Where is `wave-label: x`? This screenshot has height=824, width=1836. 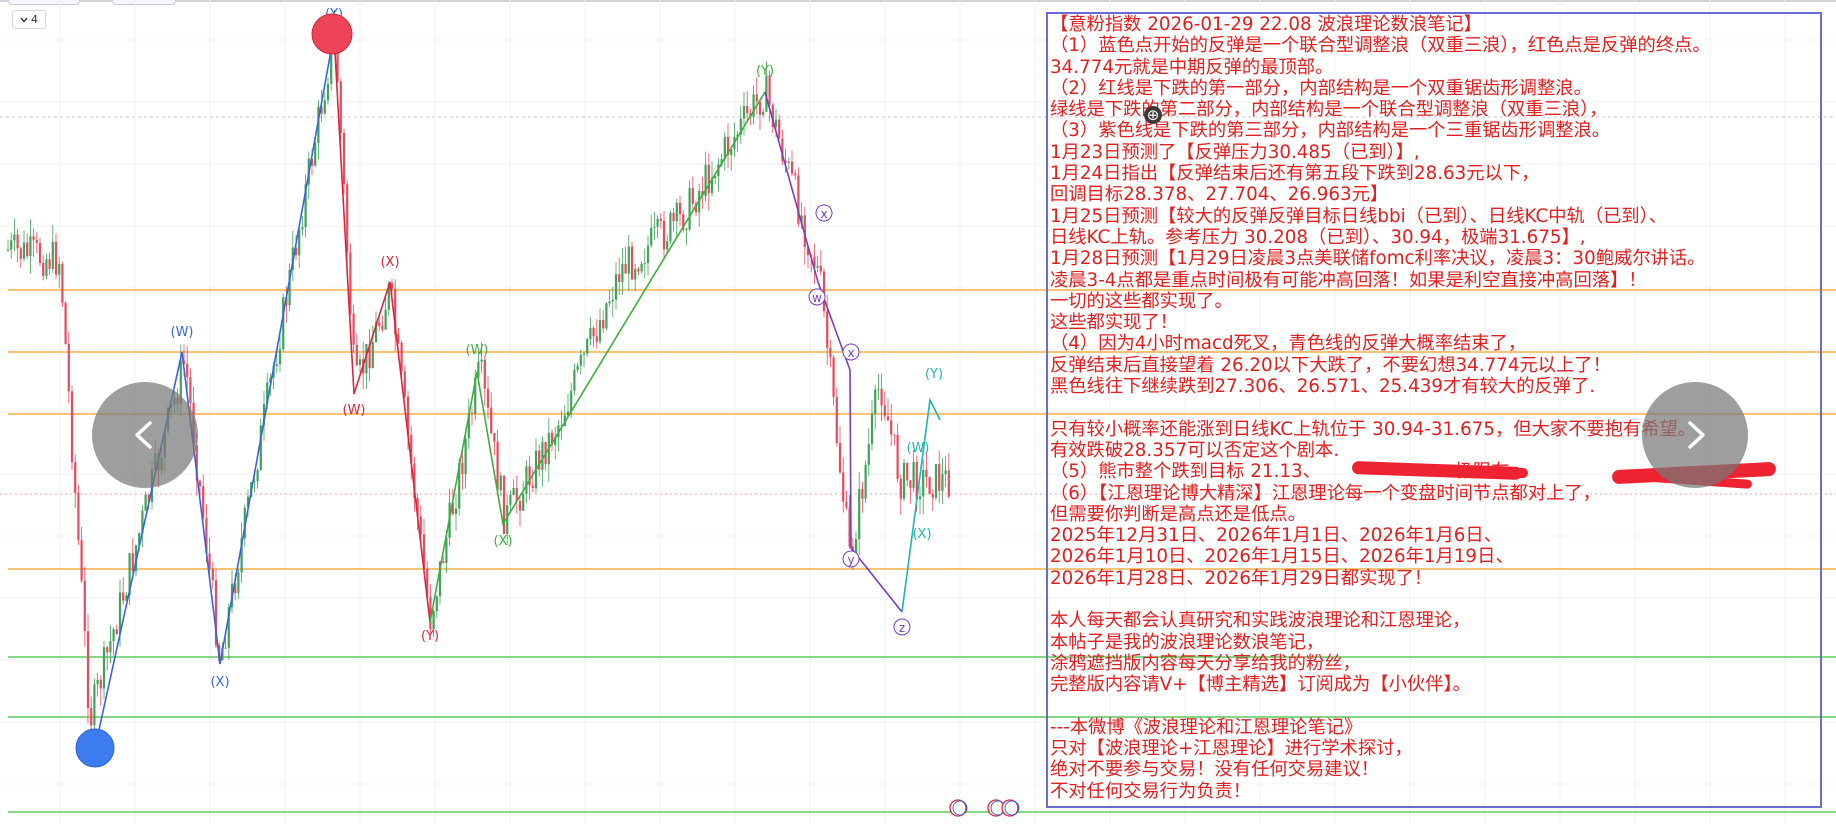
wave-label: x is located at coordinates (823, 214).